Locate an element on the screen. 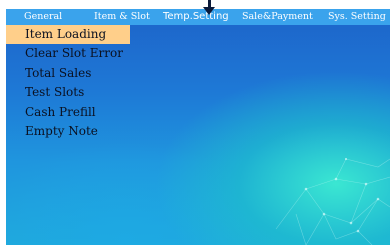  tab-temp-setting: Temp.Setting is located at coordinates (196, 17).